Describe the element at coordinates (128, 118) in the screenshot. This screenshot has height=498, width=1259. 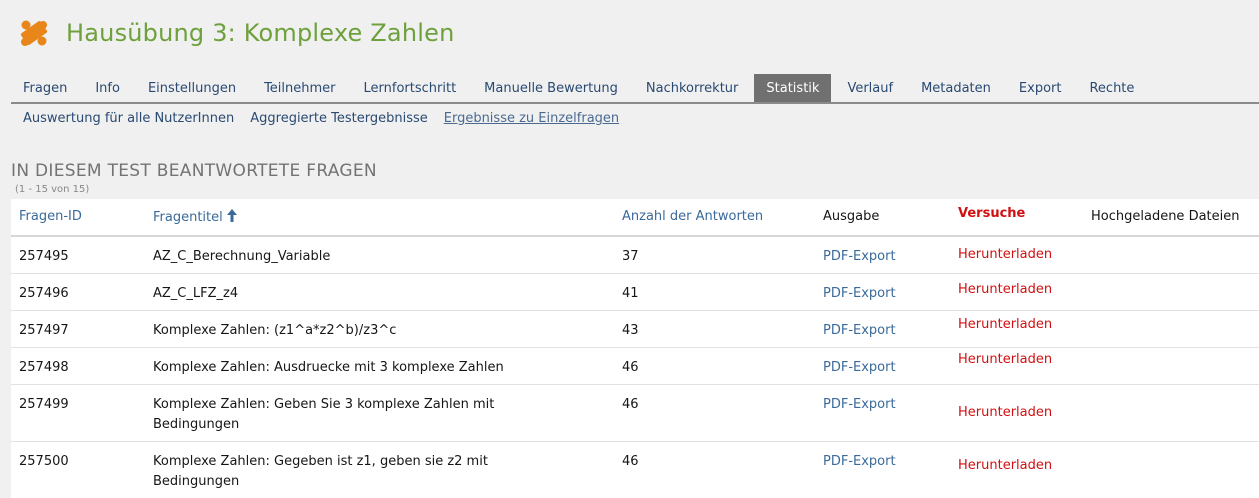
I see `subtab-auswertung-alle: Auswertung für alle NutzerInnen` at that location.